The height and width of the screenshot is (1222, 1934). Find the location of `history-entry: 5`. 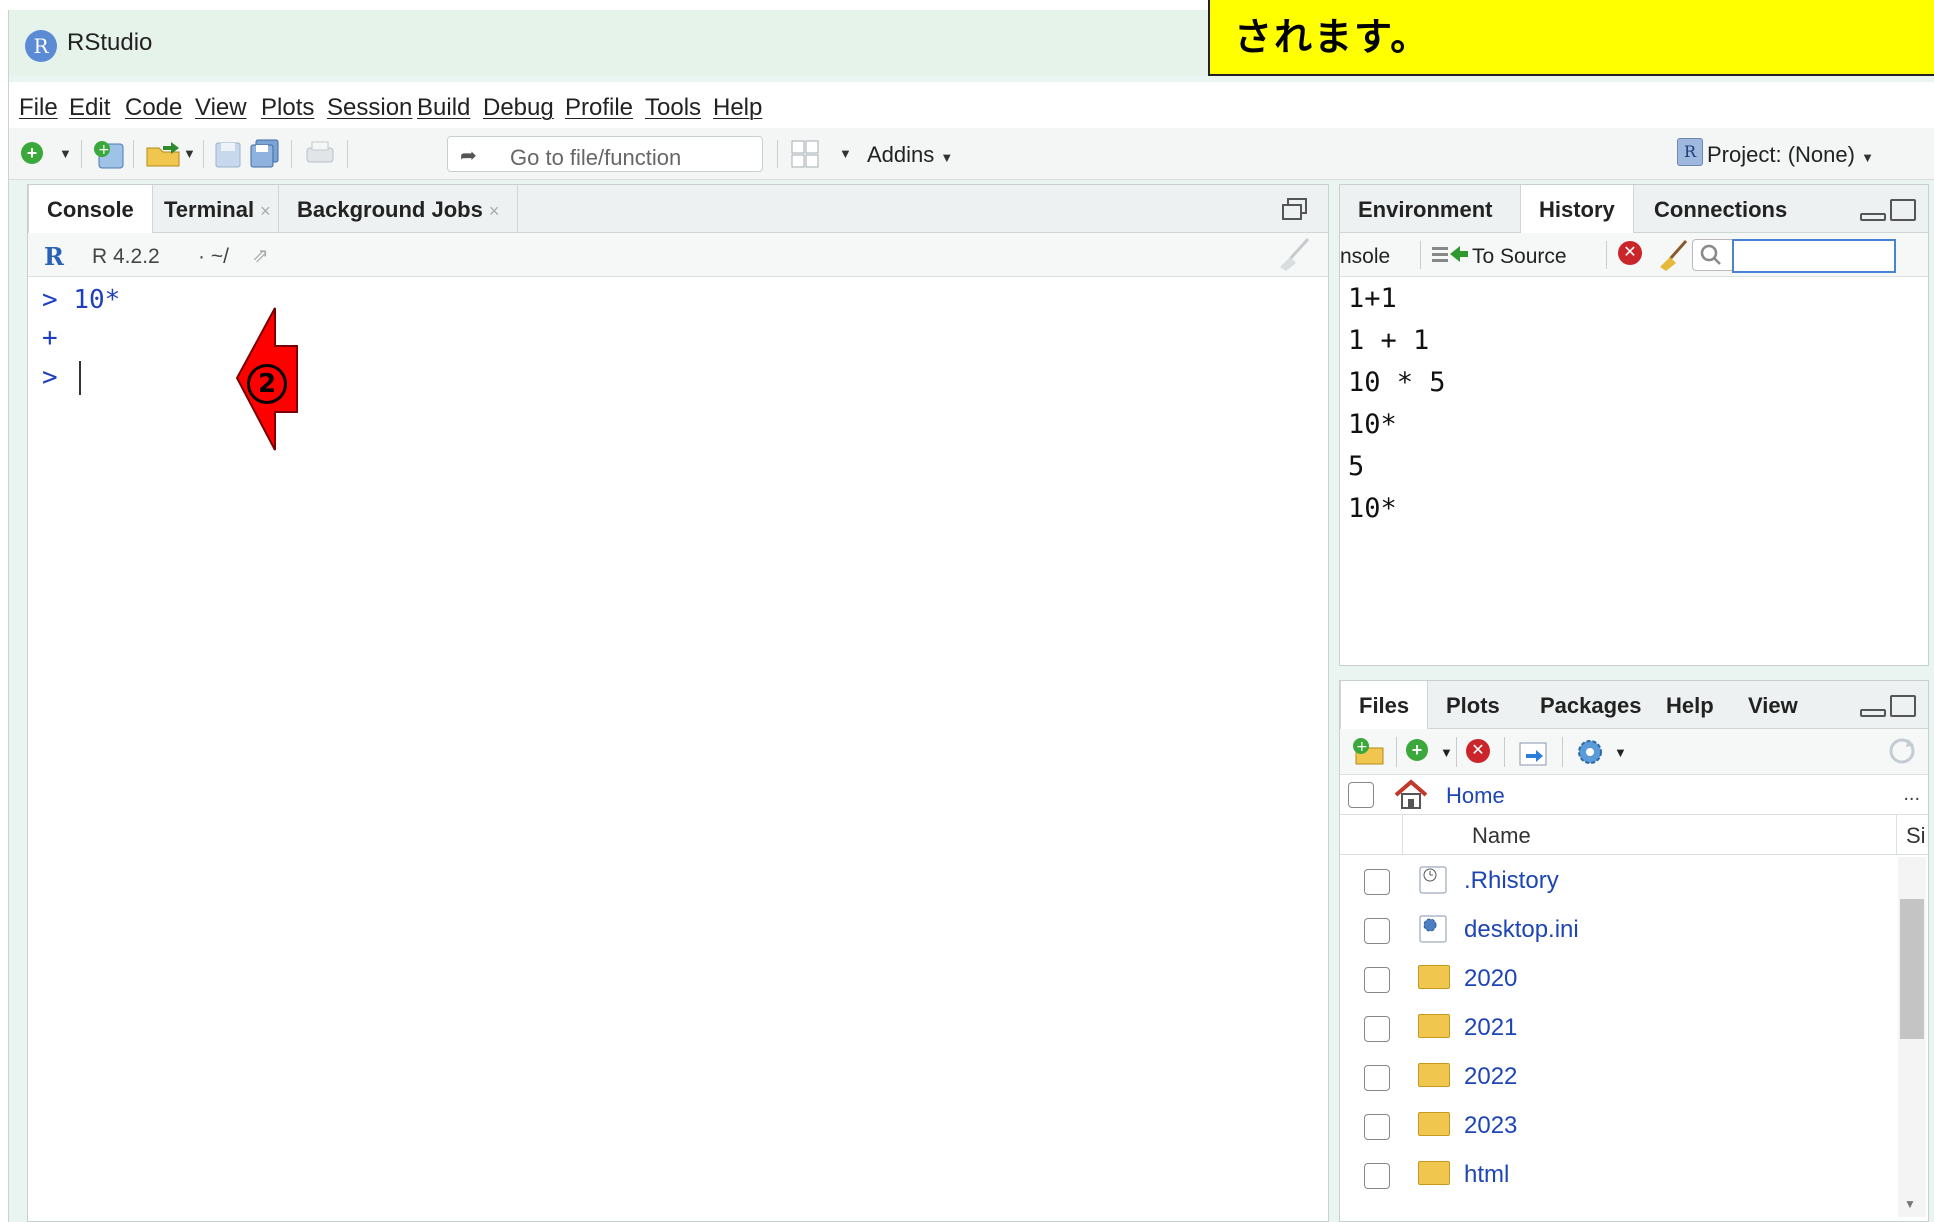

history-entry: 5 is located at coordinates (1356, 466).